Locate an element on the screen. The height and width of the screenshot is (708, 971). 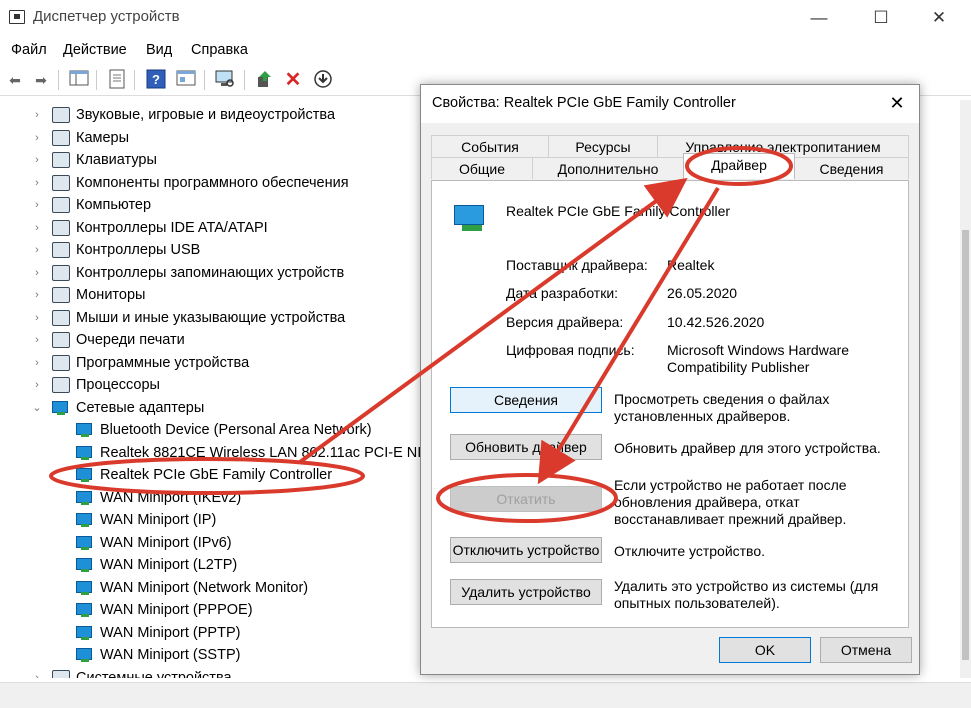
tree-item-label: Bluetooth Device (Personal Area Network) is located at coordinates (236, 430).